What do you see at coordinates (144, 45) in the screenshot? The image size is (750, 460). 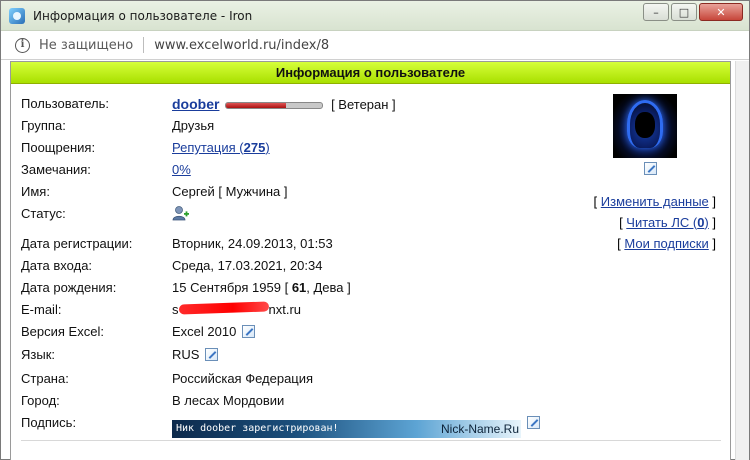 I see `address-separator` at bounding box center [144, 45].